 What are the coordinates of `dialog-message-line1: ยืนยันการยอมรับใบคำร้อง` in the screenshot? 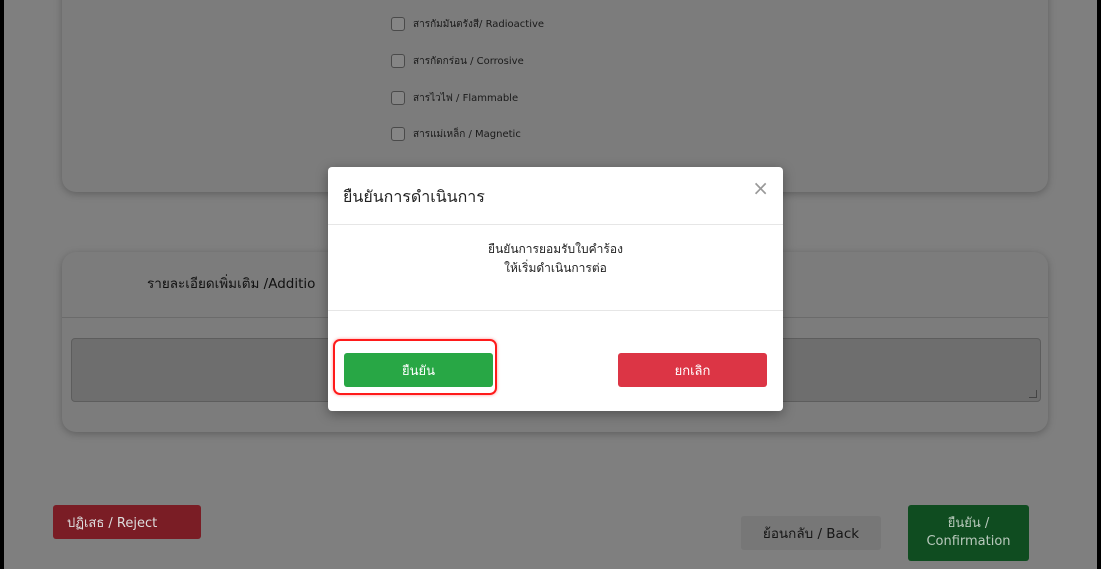 It's located at (555, 249).